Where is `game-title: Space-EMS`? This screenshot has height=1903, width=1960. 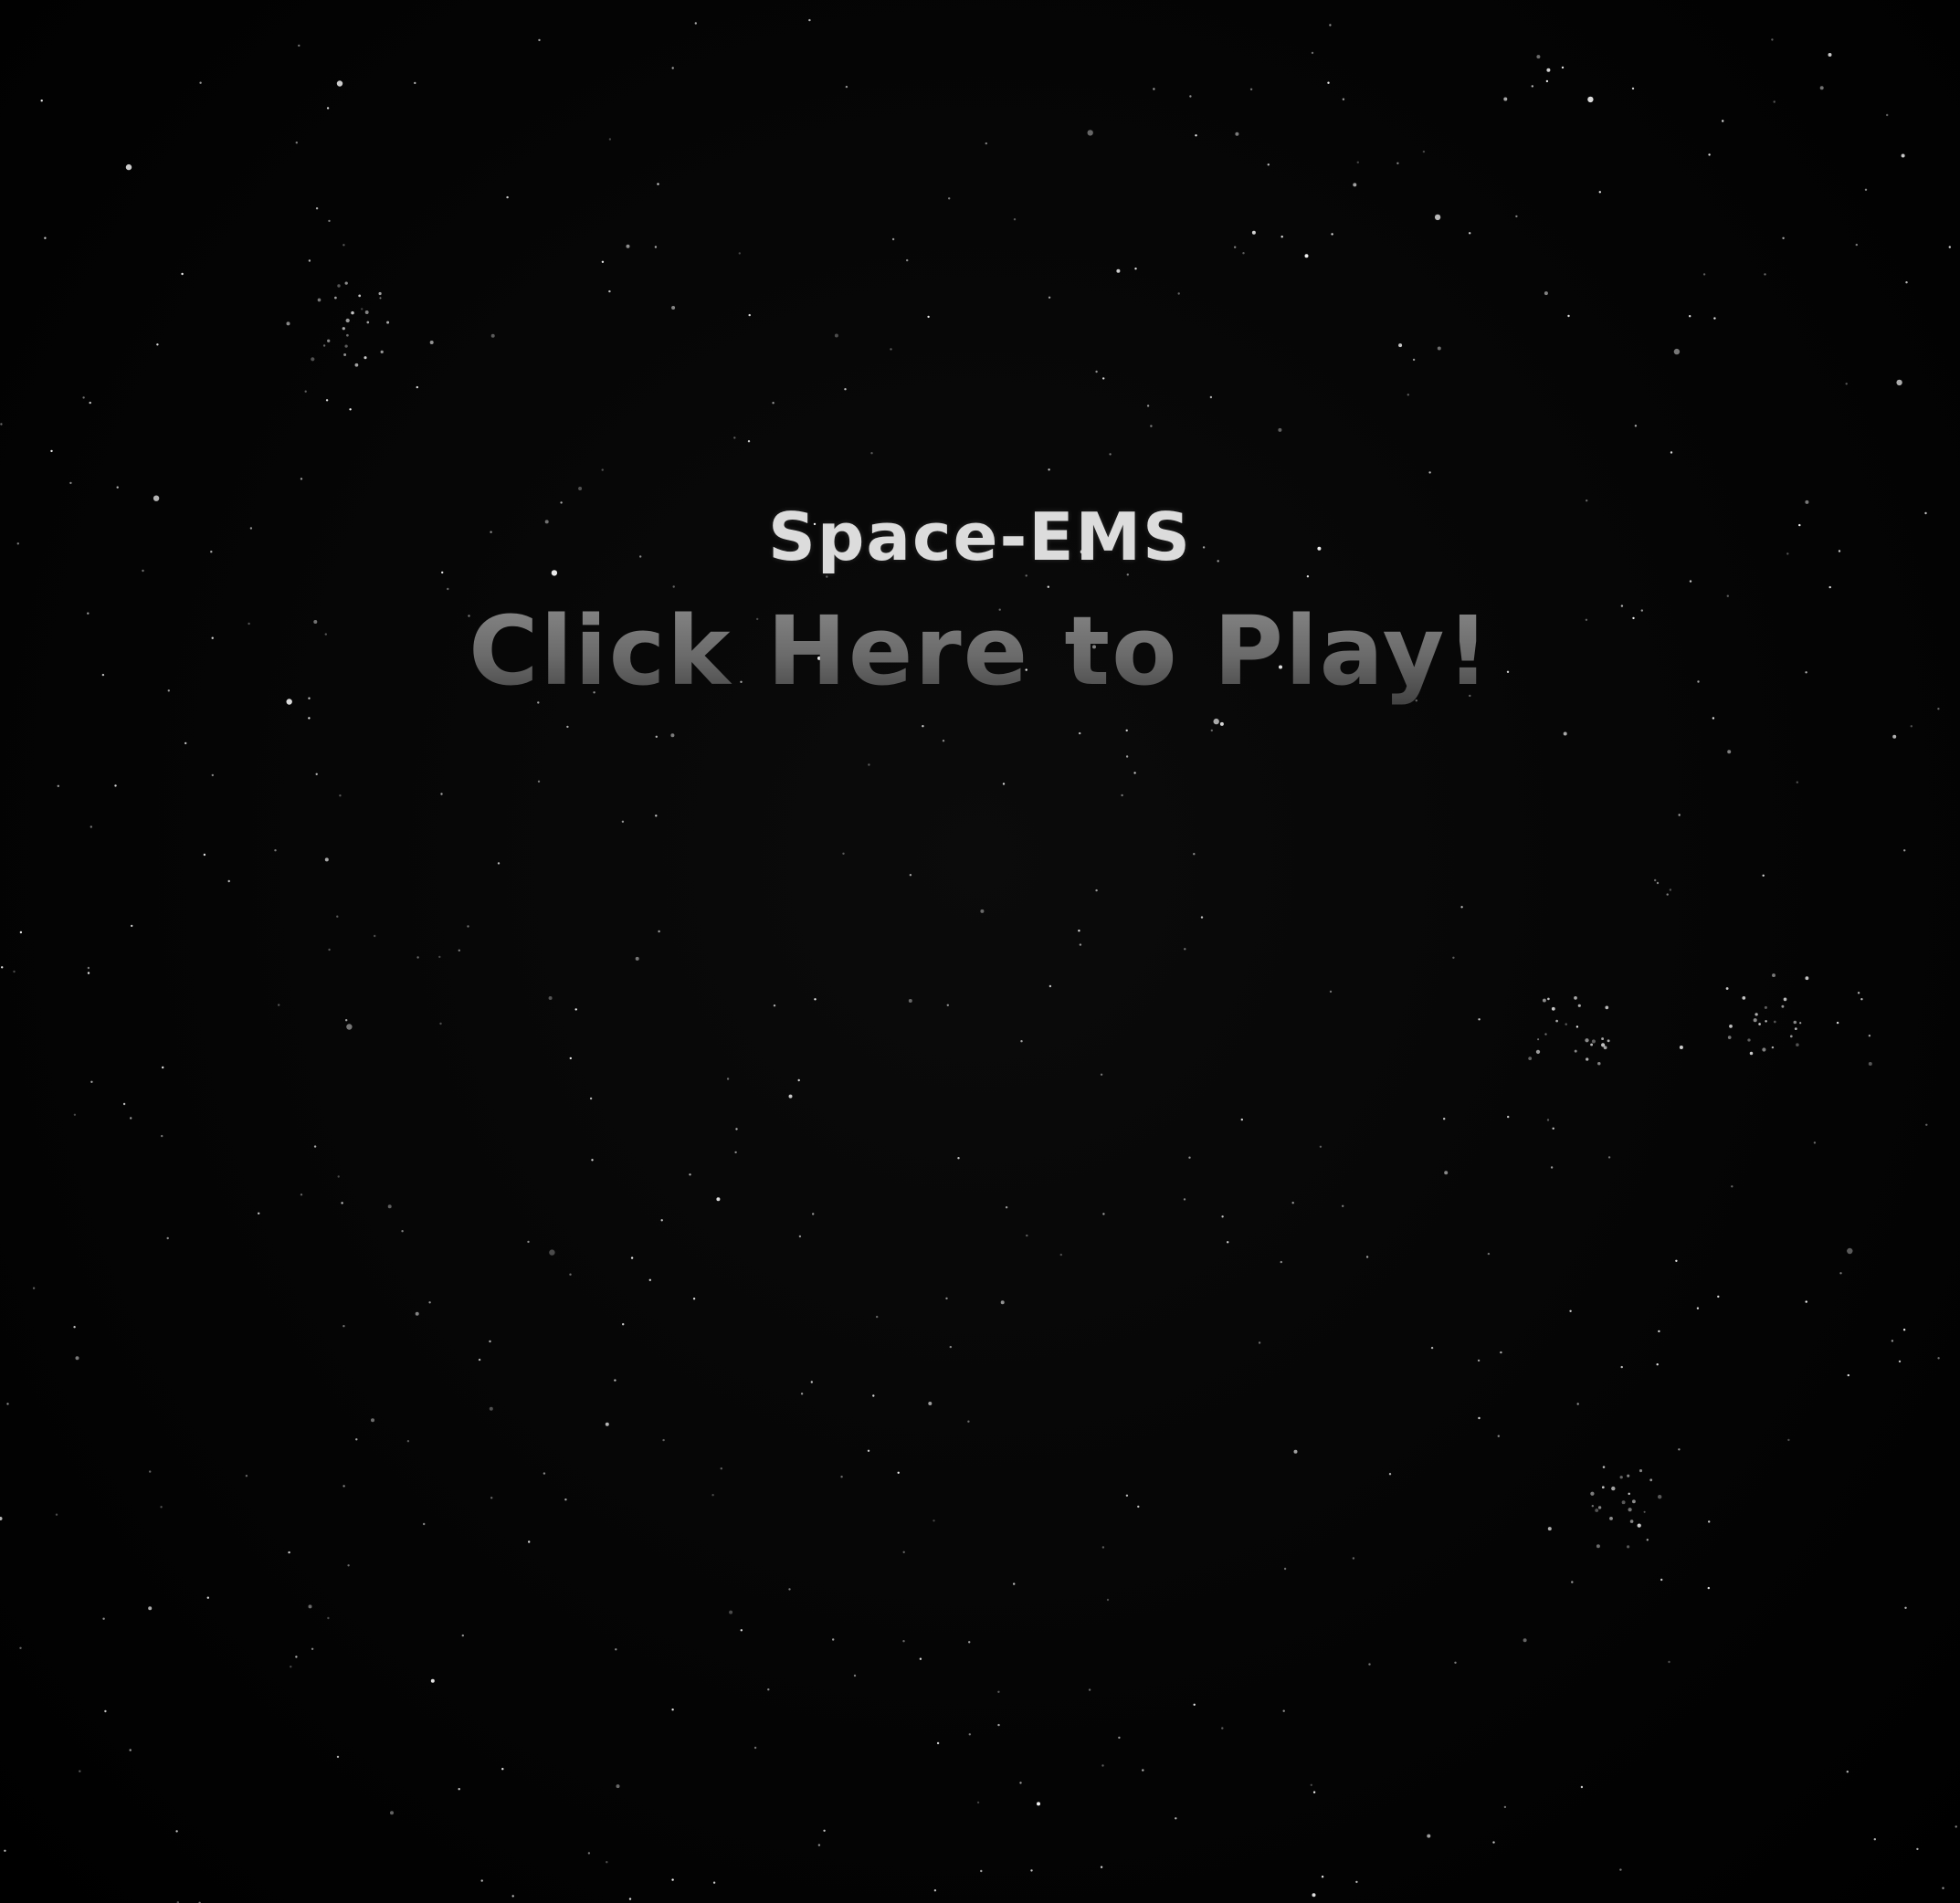 game-title: Space-EMS is located at coordinates (980, 537).